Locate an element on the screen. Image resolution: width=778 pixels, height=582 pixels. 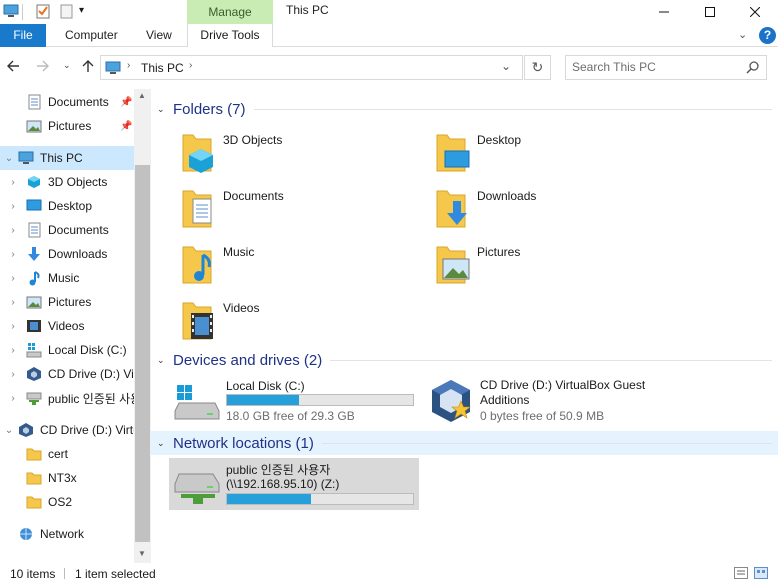
nav-item-documents: › Documents is located at coordinates (67, 230).